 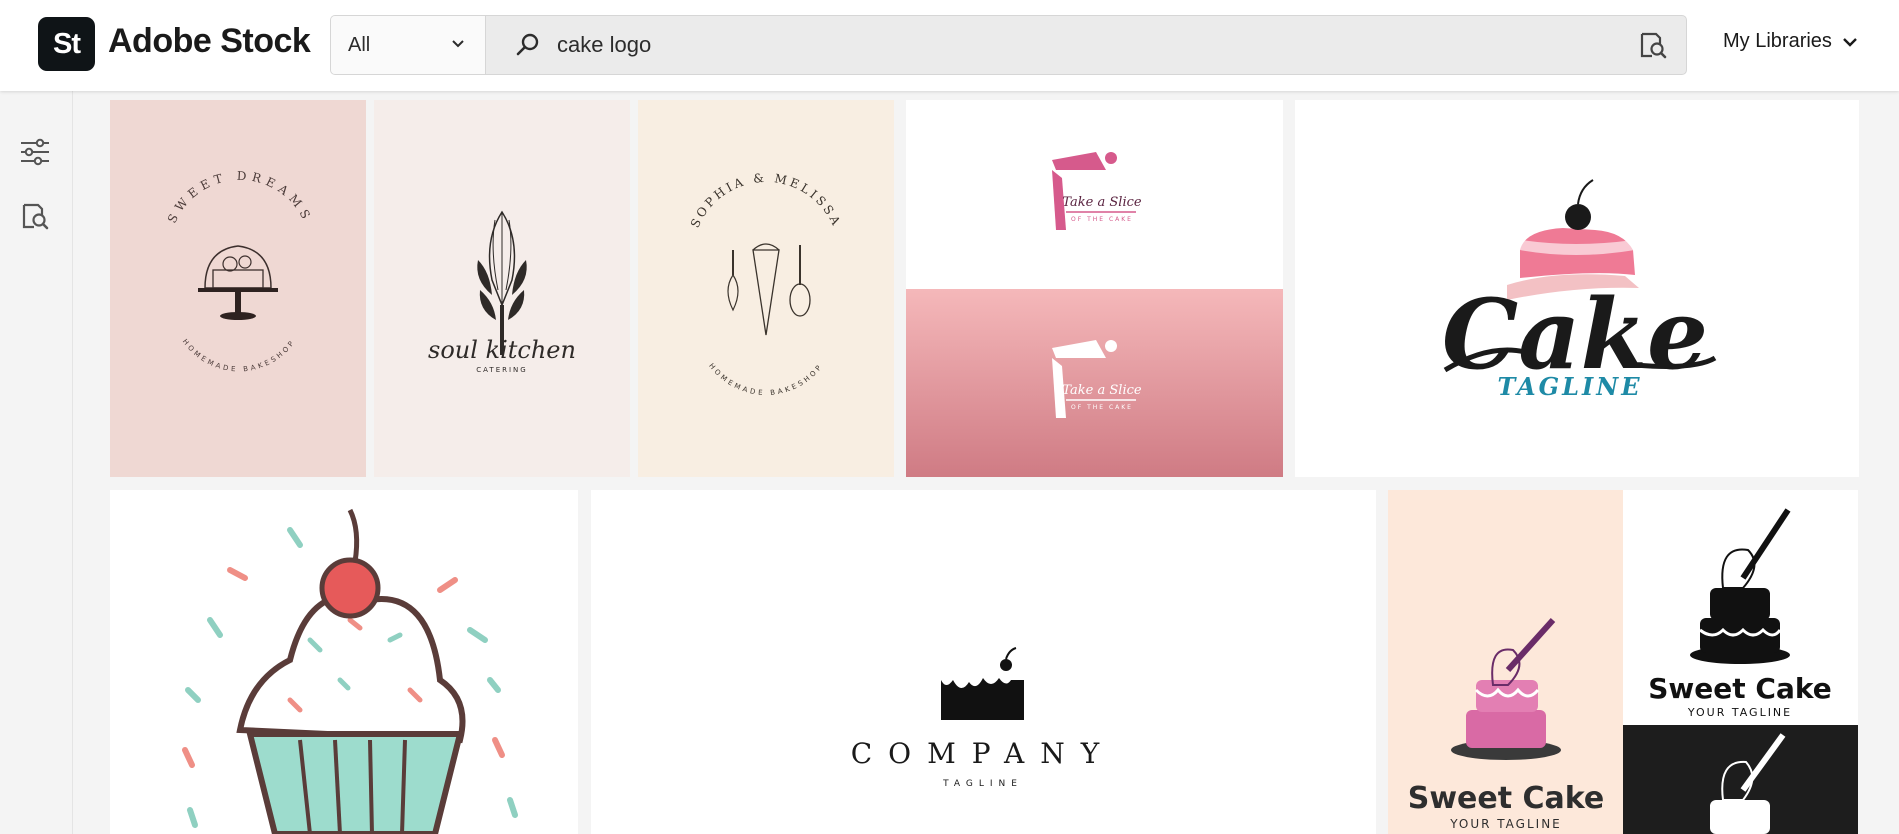 I want to click on search-scope-label: All, so click(x=359, y=44).